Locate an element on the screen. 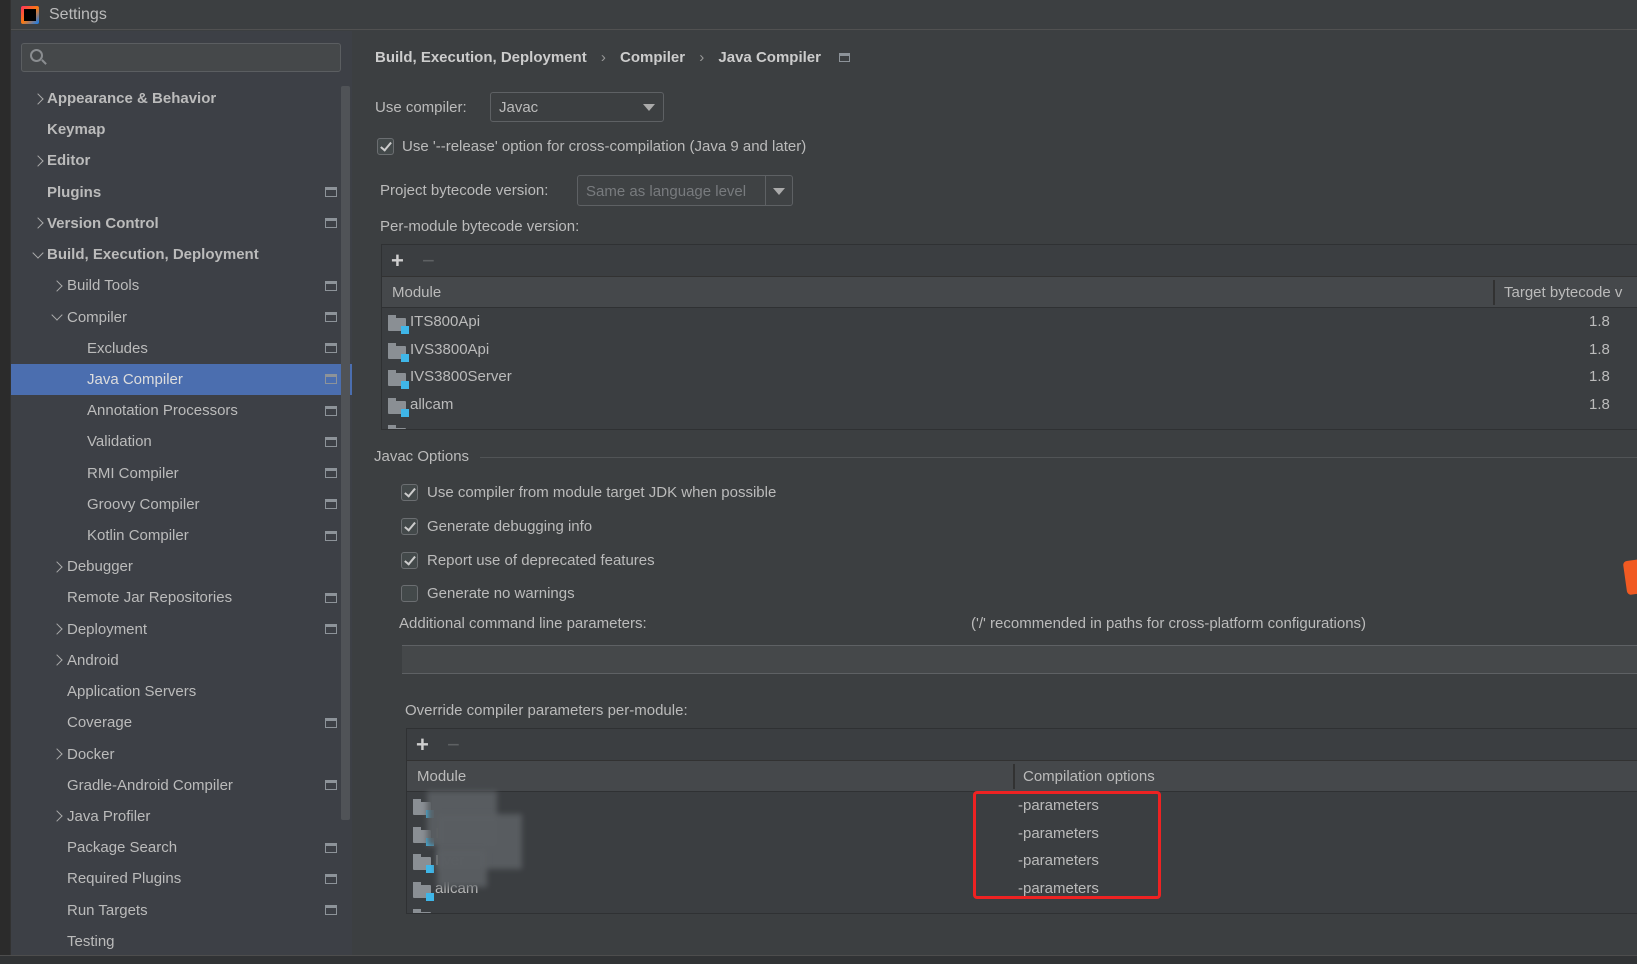 This screenshot has height=964, width=1637. column-header-target: Target bytecode v is located at coordinates (1563, 292).